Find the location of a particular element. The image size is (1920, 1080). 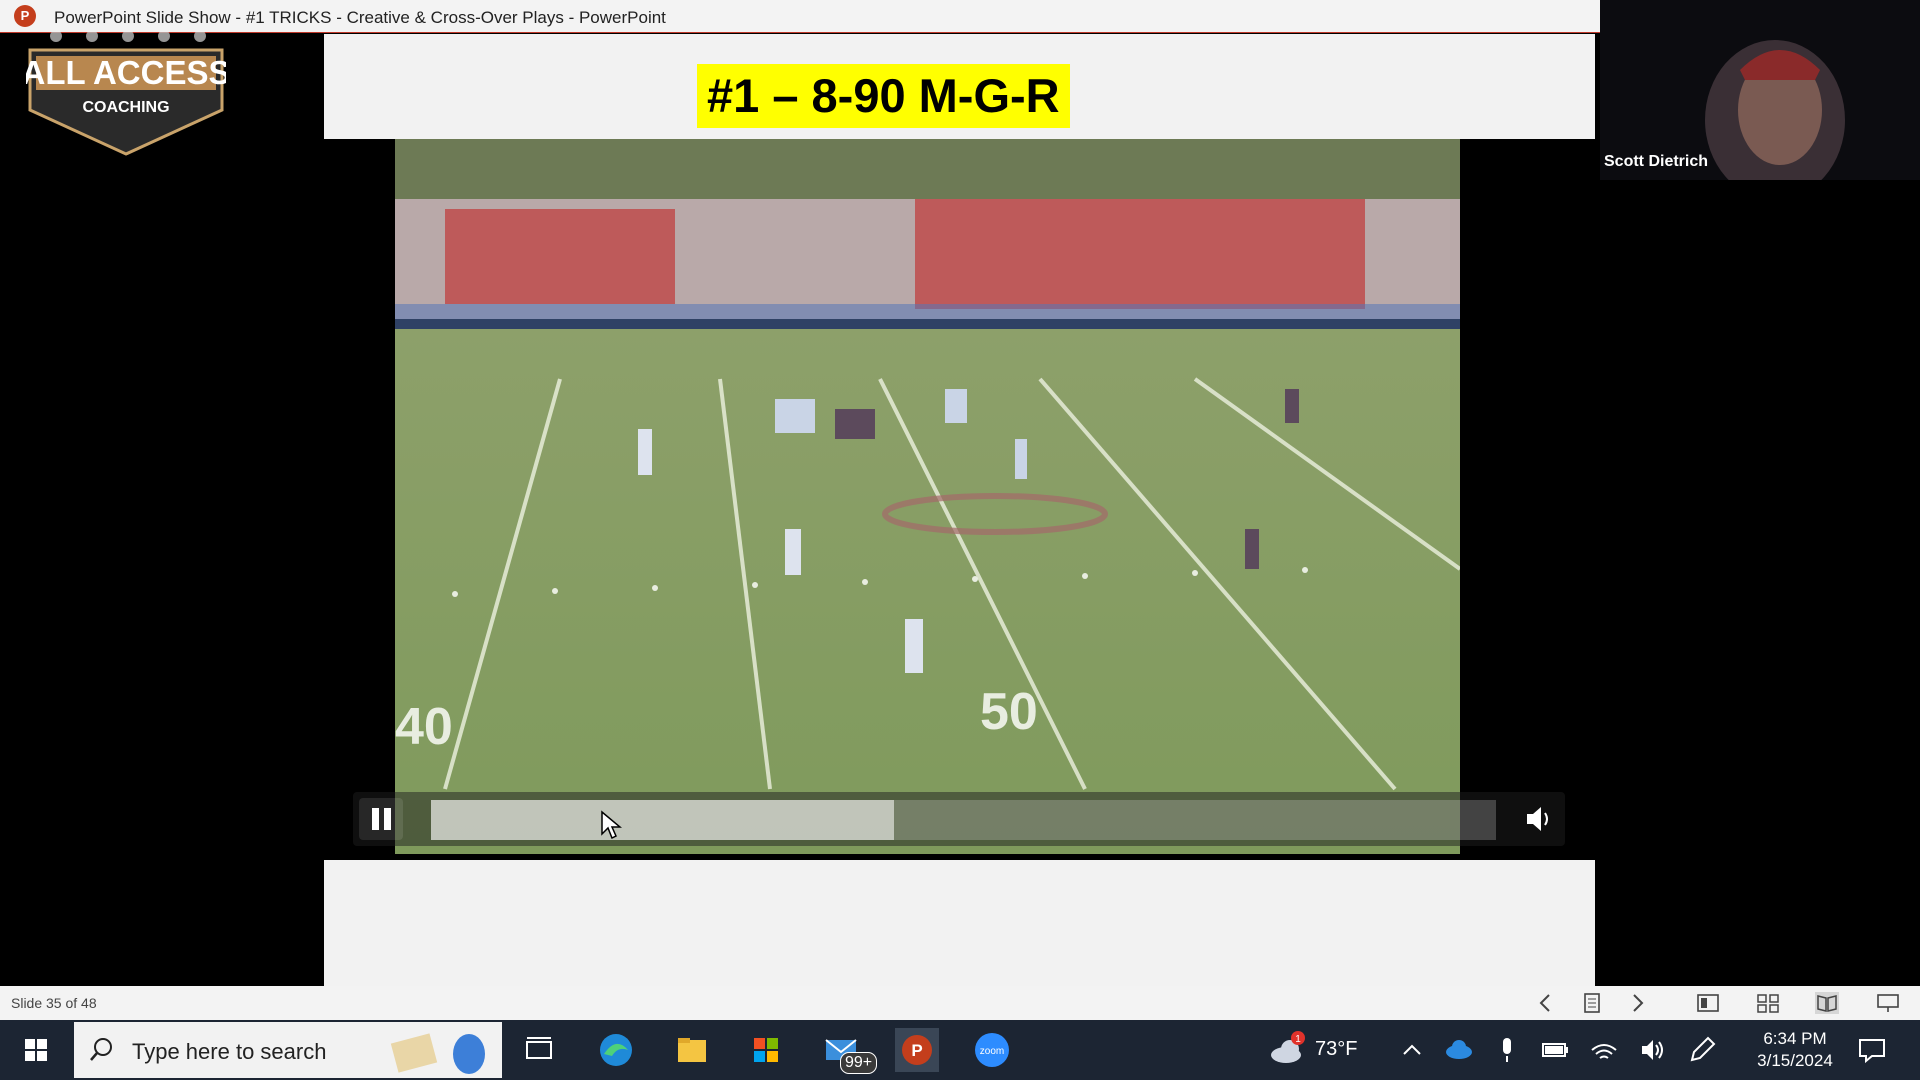

pause-icon is located at coordinates (375, 819).